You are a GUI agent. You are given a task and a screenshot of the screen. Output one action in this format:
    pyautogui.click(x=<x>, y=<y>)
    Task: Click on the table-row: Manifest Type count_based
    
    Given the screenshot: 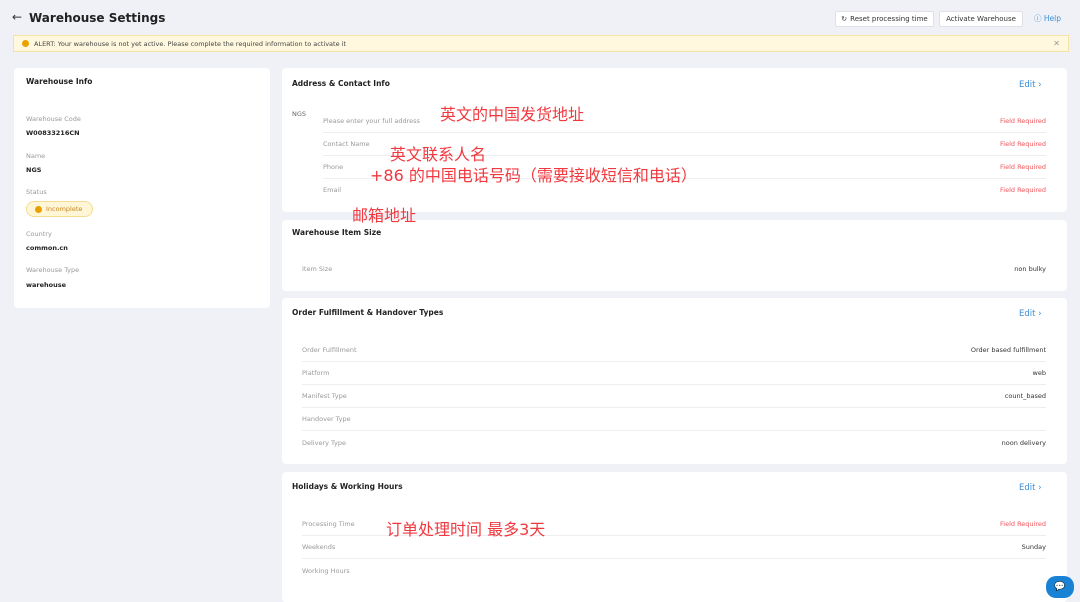 What is the action you would take?
    pyautogui.click(x=674, y=396)
    